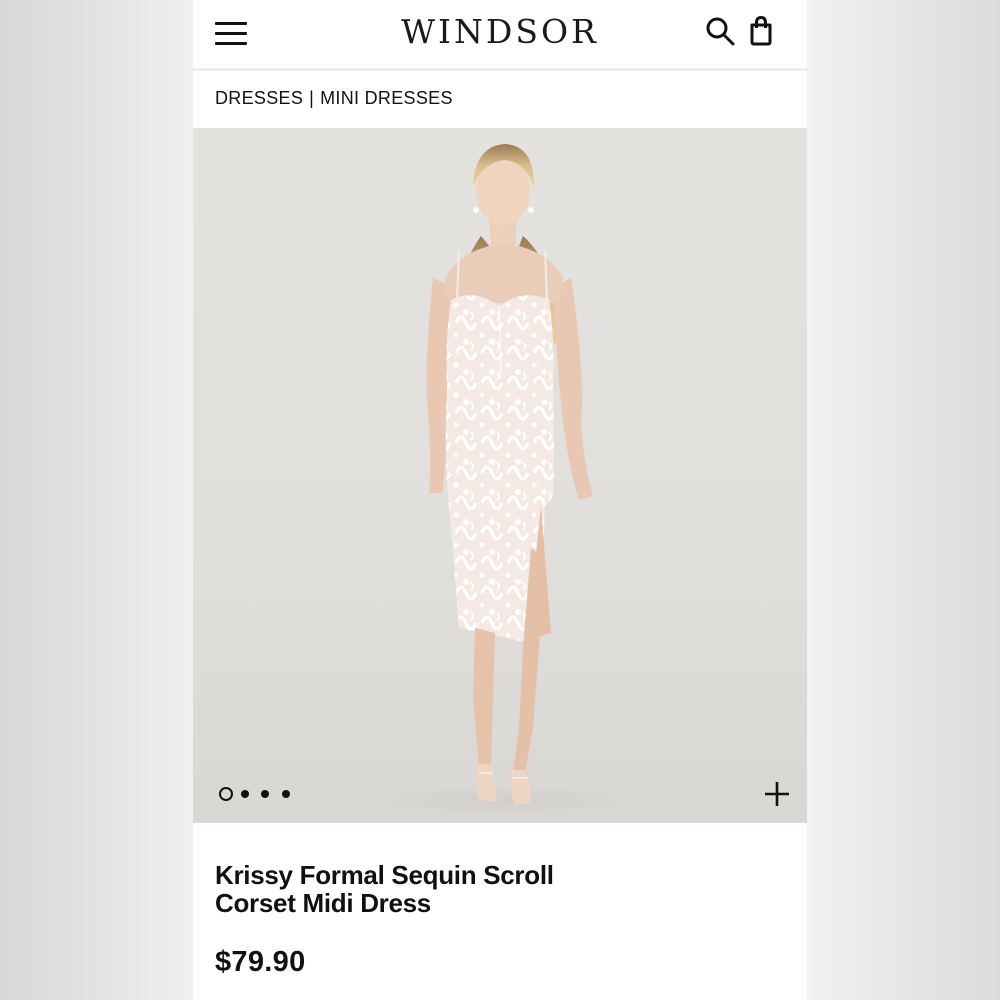 The image size is (1000, 1000). What do you see at coordinates (500, 99) in the screenshot?
I see `breadcrumb-bar: DRESSES | MINI DRESSES` at bounding box center [500, 99].